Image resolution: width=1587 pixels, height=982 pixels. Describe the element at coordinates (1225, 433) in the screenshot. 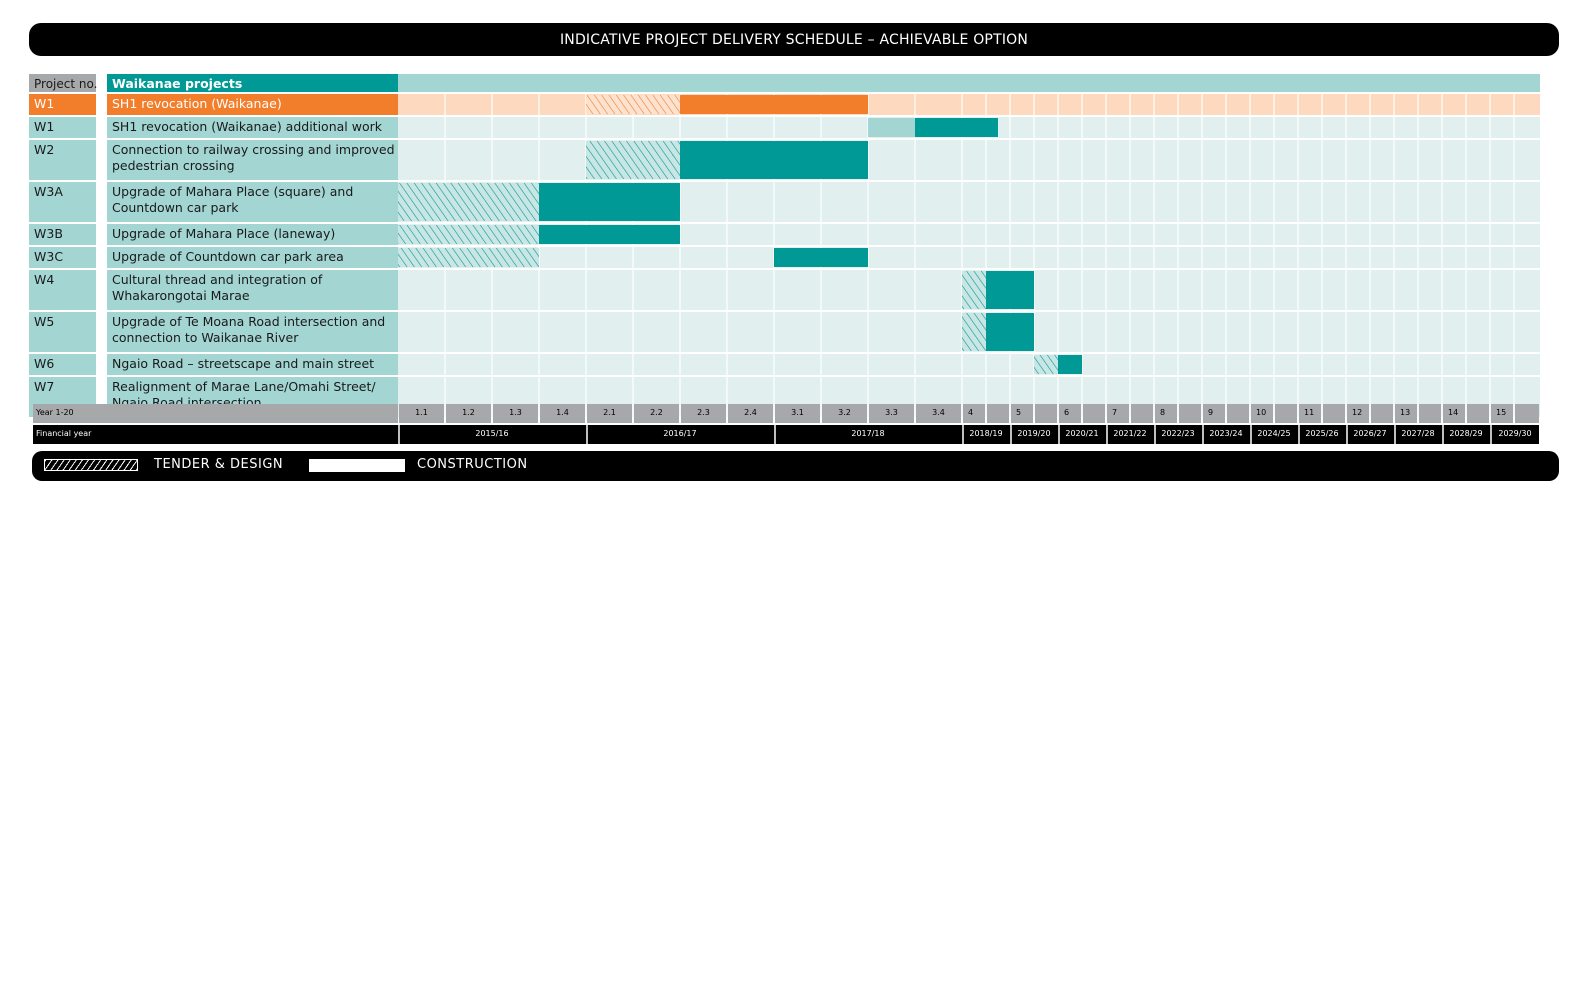

I see `financial-year-label: 2023/24` at that location.